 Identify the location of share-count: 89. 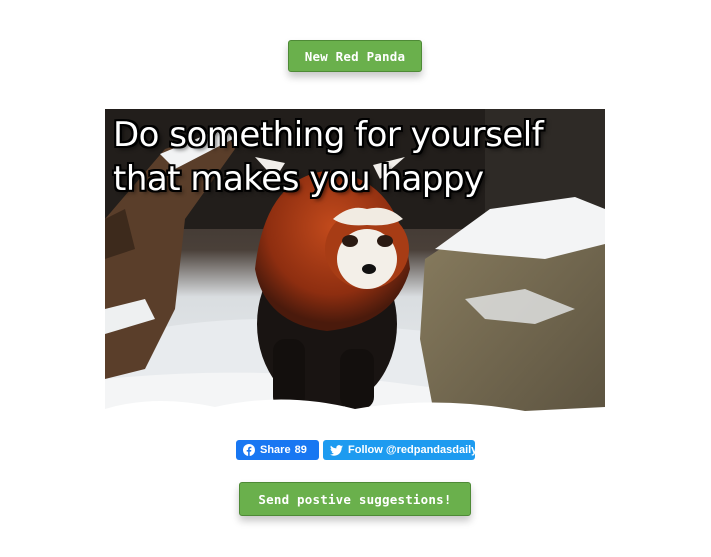
(300, 450).